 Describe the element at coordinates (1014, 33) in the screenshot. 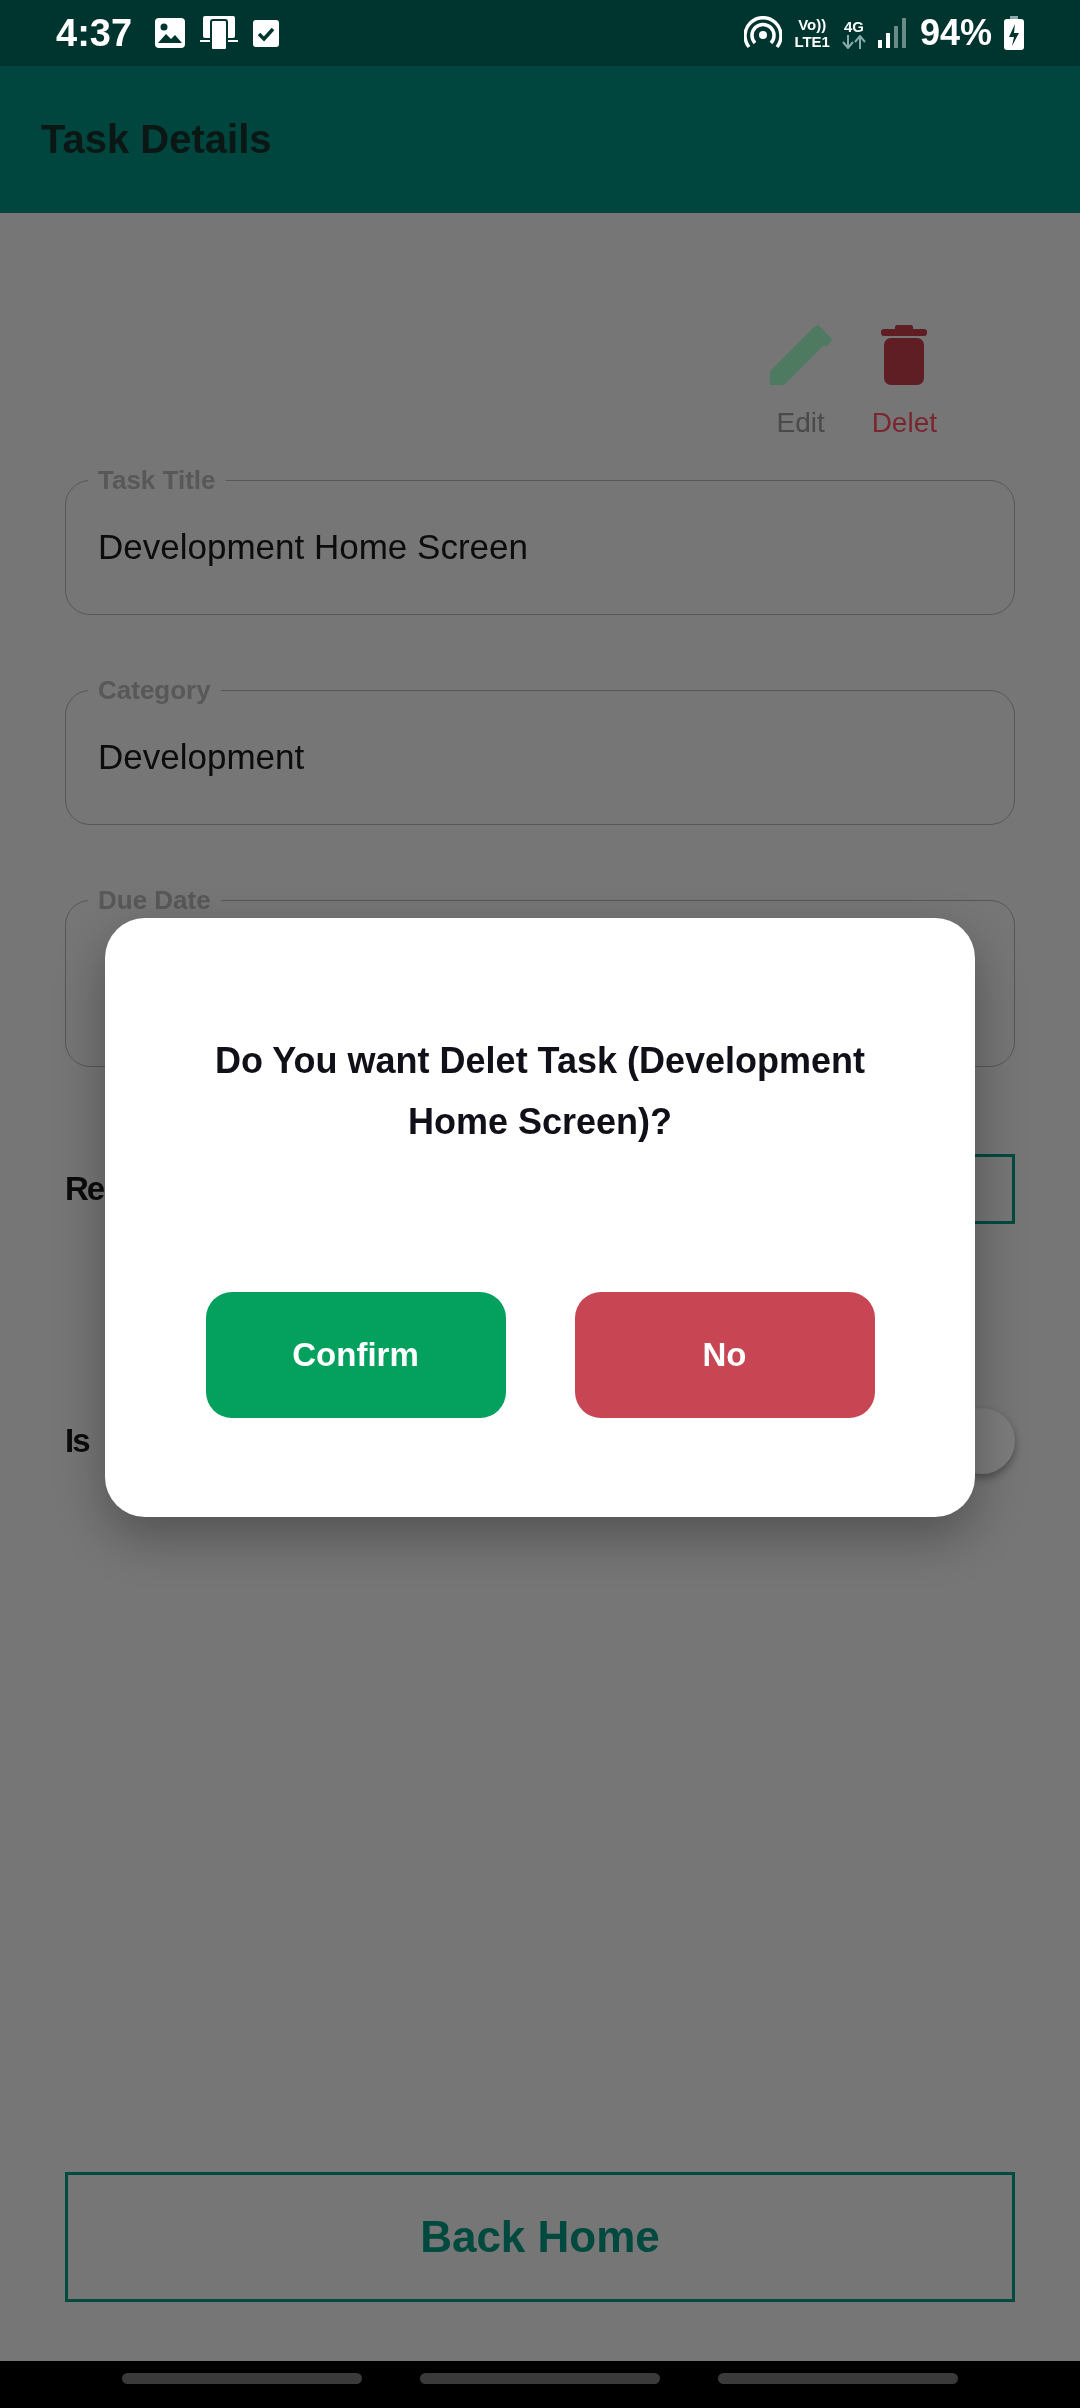

I see `battery-charging-icon` at that location.